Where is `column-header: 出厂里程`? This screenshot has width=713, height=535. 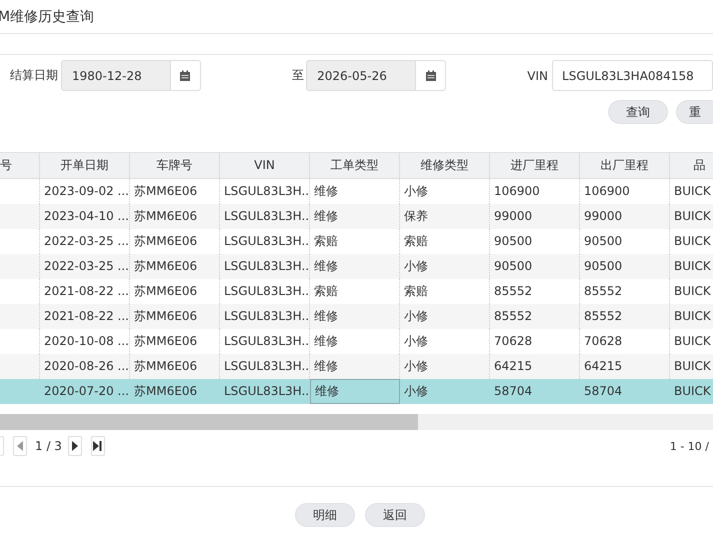 column-header: 出厂里程 is located at coordinates (625, 165).